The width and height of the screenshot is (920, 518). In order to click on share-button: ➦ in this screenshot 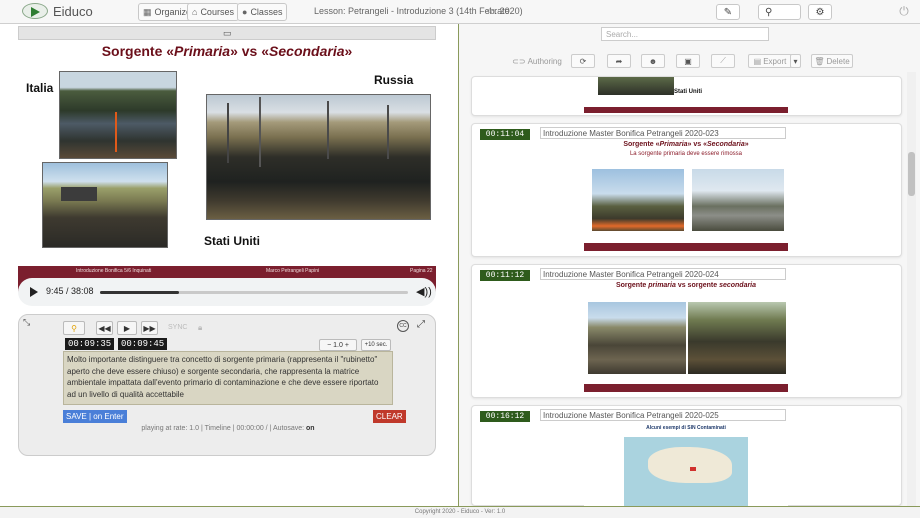, I will do `click(619, 61)`.